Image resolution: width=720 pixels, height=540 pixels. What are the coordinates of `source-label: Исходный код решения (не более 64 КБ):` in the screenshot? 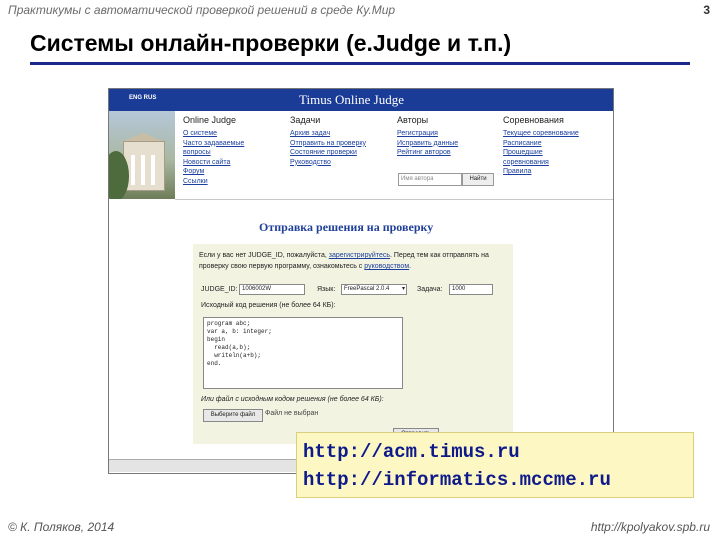 It's located at (268, 305).